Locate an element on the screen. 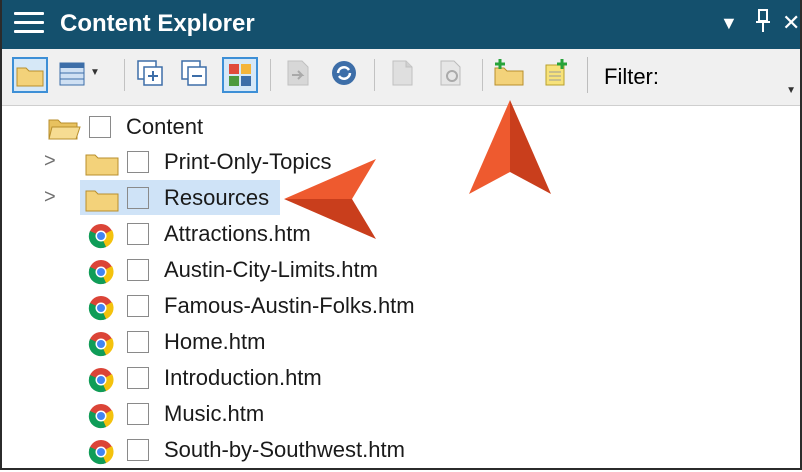 The image size is (802, 472). table-view-button is located at coordinates (72, 75).